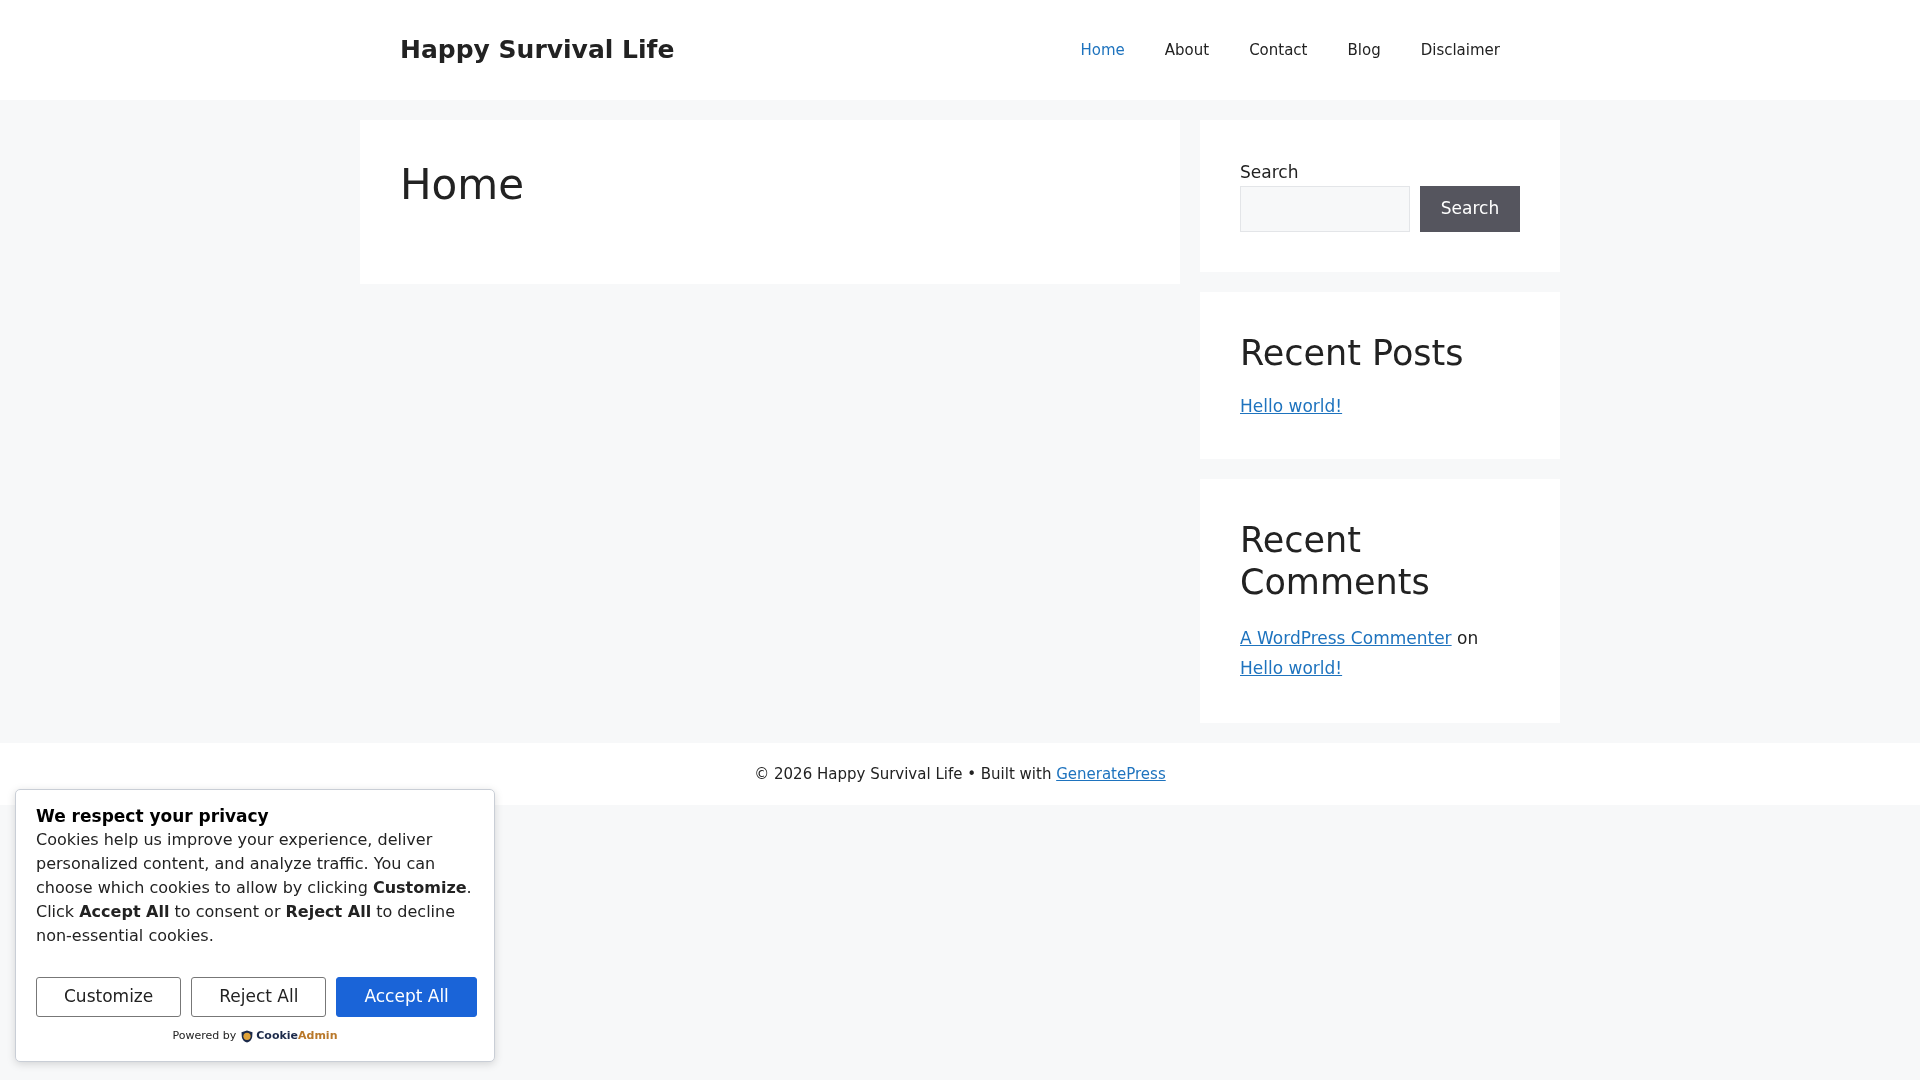 The height and width of the screenshot is (1080, 1920). I want to click on footer-text: © 2026 Happy Survival Life • Built with GeneratePress, so click(960, 774).